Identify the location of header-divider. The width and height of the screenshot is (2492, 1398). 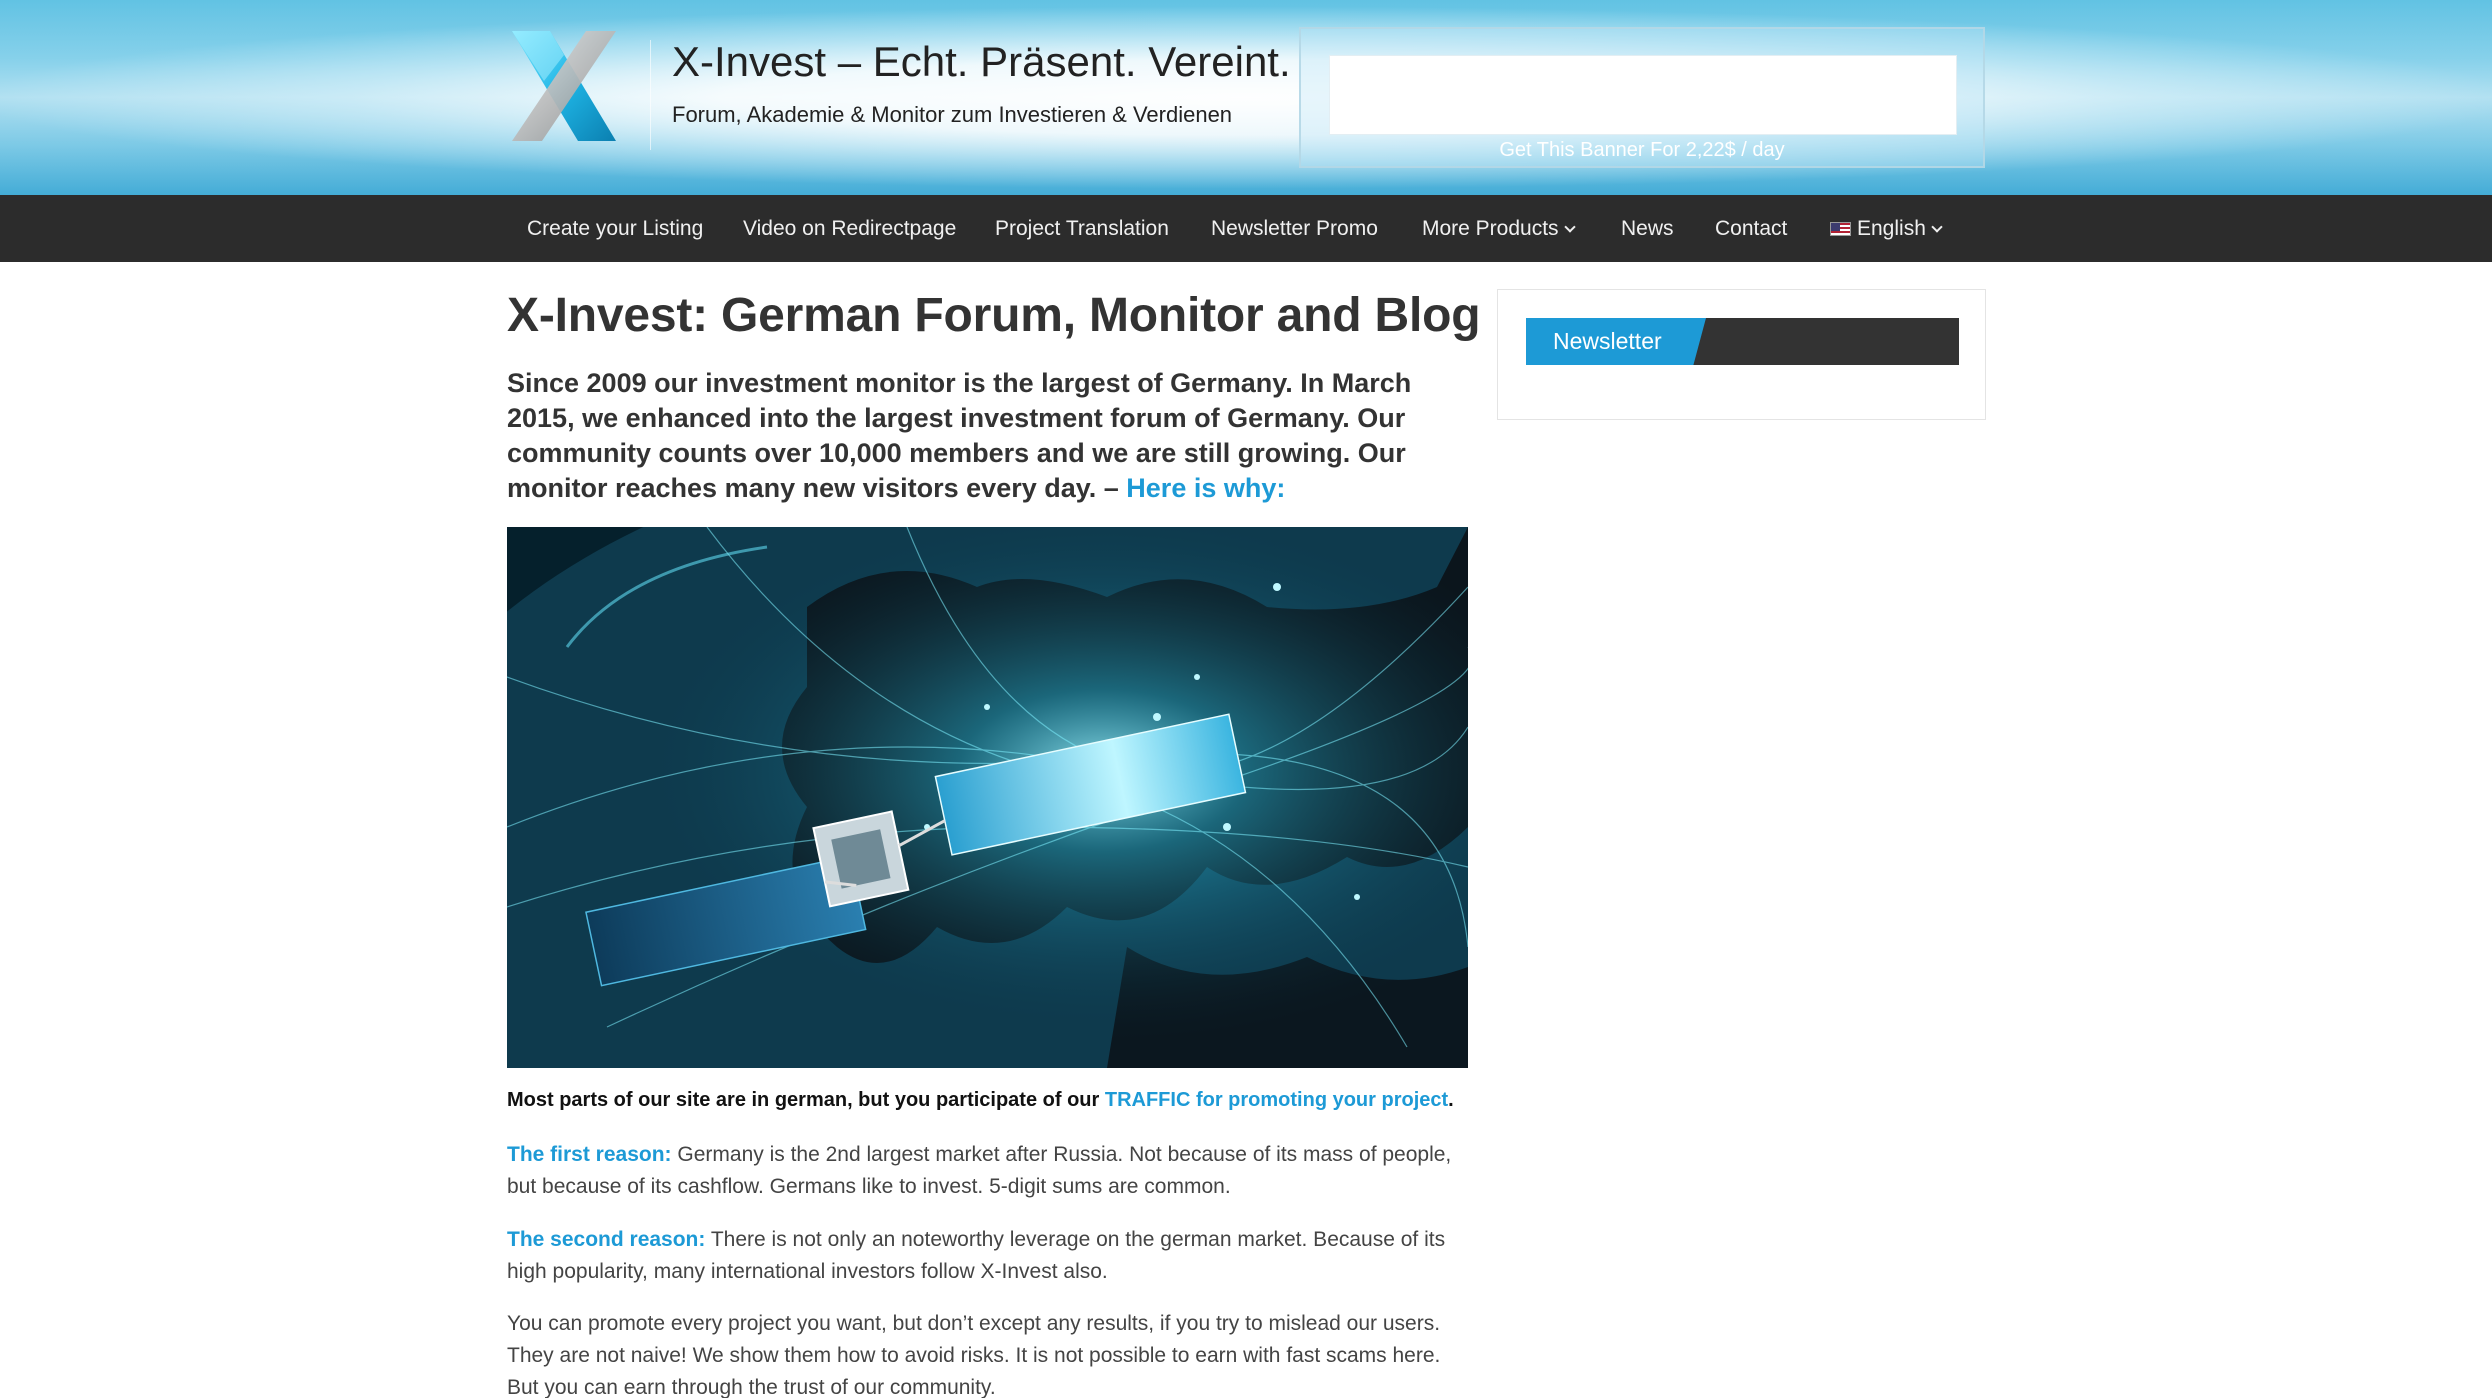
(650, 95).